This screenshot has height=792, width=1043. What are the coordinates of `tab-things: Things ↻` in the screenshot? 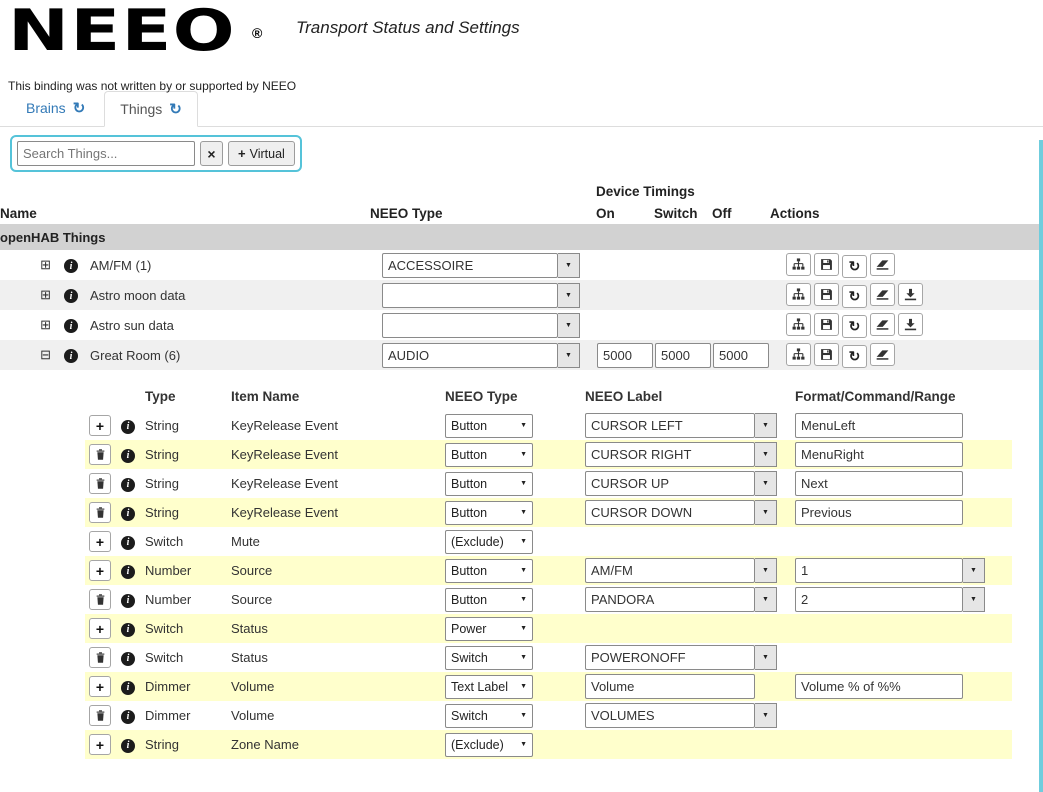 It's located at (151, 109).